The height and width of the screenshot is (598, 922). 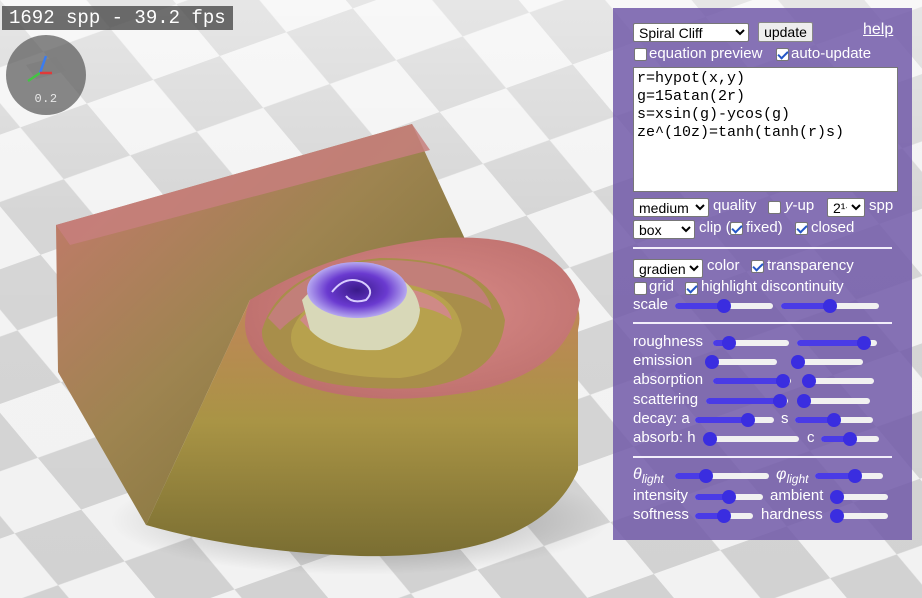 I want to click on clip-fixed-label: fixed), so click(x=764, y=227).